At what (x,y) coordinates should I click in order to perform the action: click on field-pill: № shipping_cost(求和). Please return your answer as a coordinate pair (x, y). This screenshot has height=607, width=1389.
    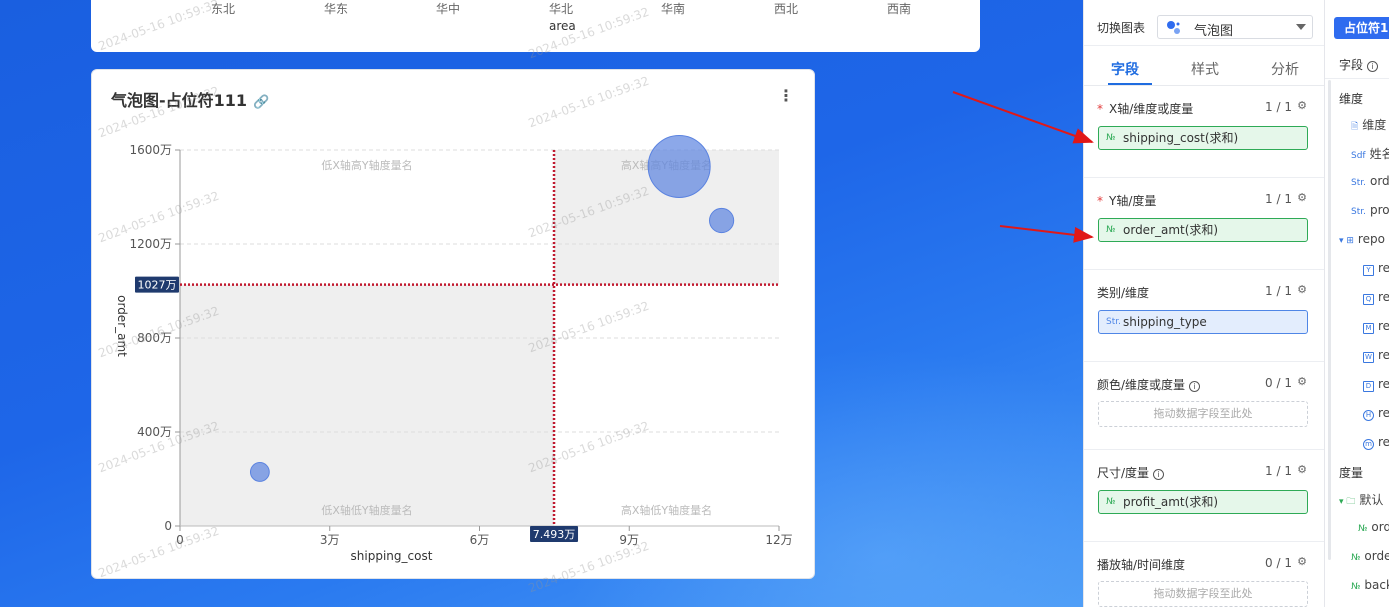
    Looking at the image, I should click on (1203, 138).